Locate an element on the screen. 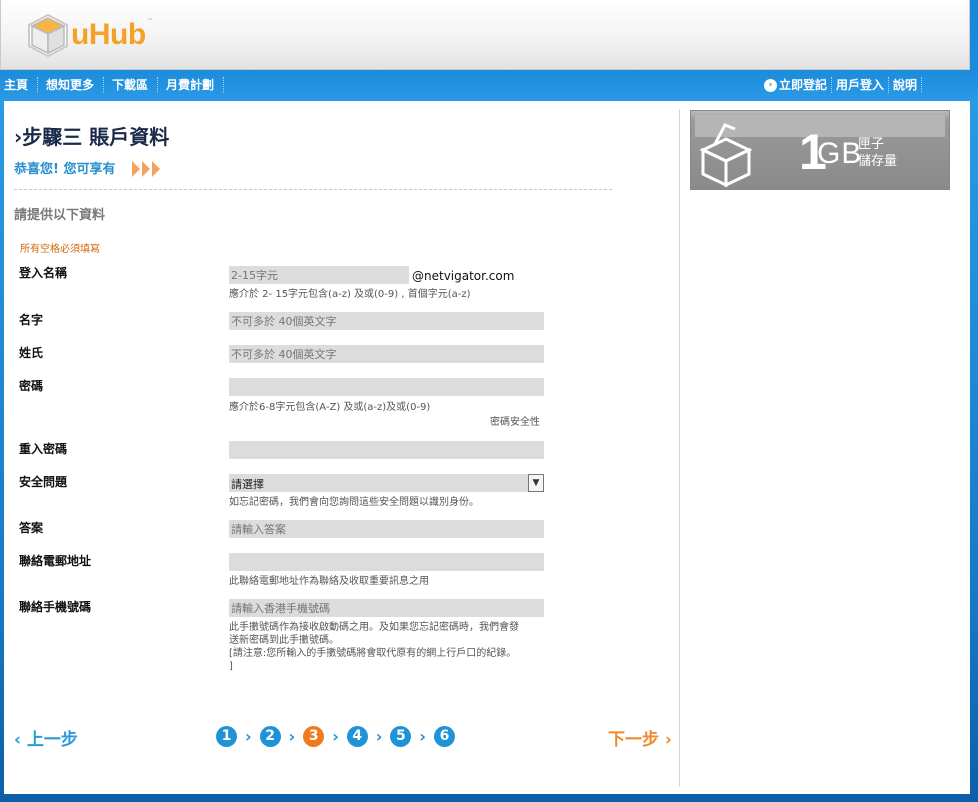 This screenshot has height=802, width=978. password-strength-label: 密碼安全性 is located at coordinates (515, 422).